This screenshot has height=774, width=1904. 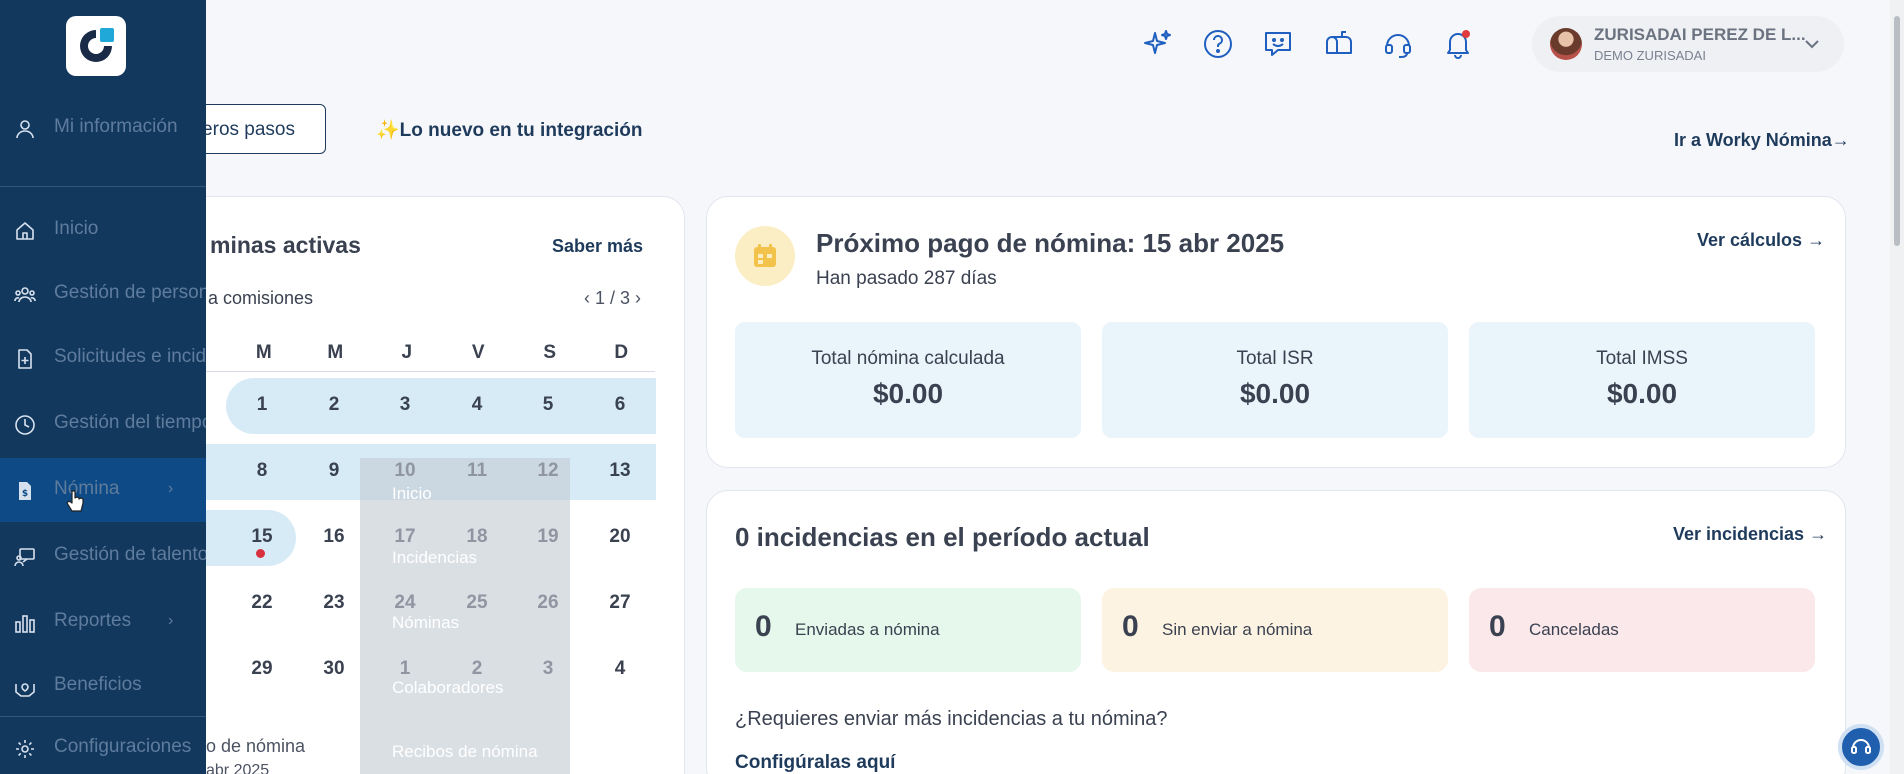 I want to click on avatar, so click(x=1566, y=44).